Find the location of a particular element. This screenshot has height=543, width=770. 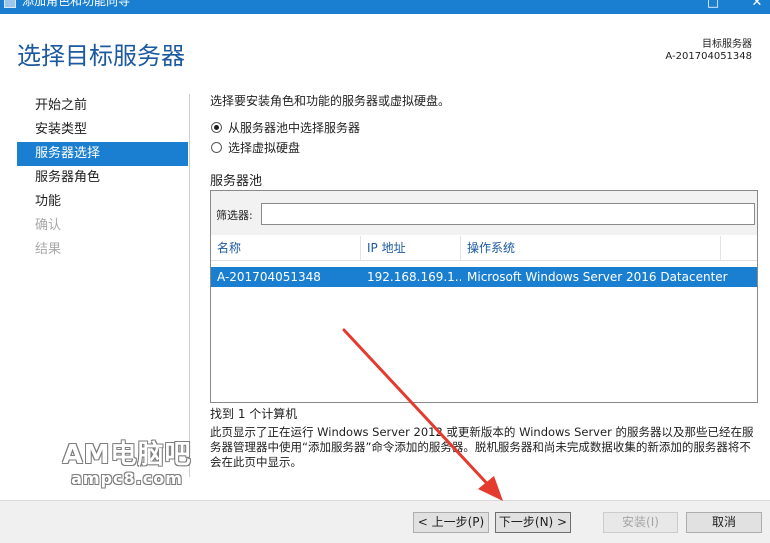

table-header: 名称 IP 地址 操作系统 is located at coordinates (484, 248).